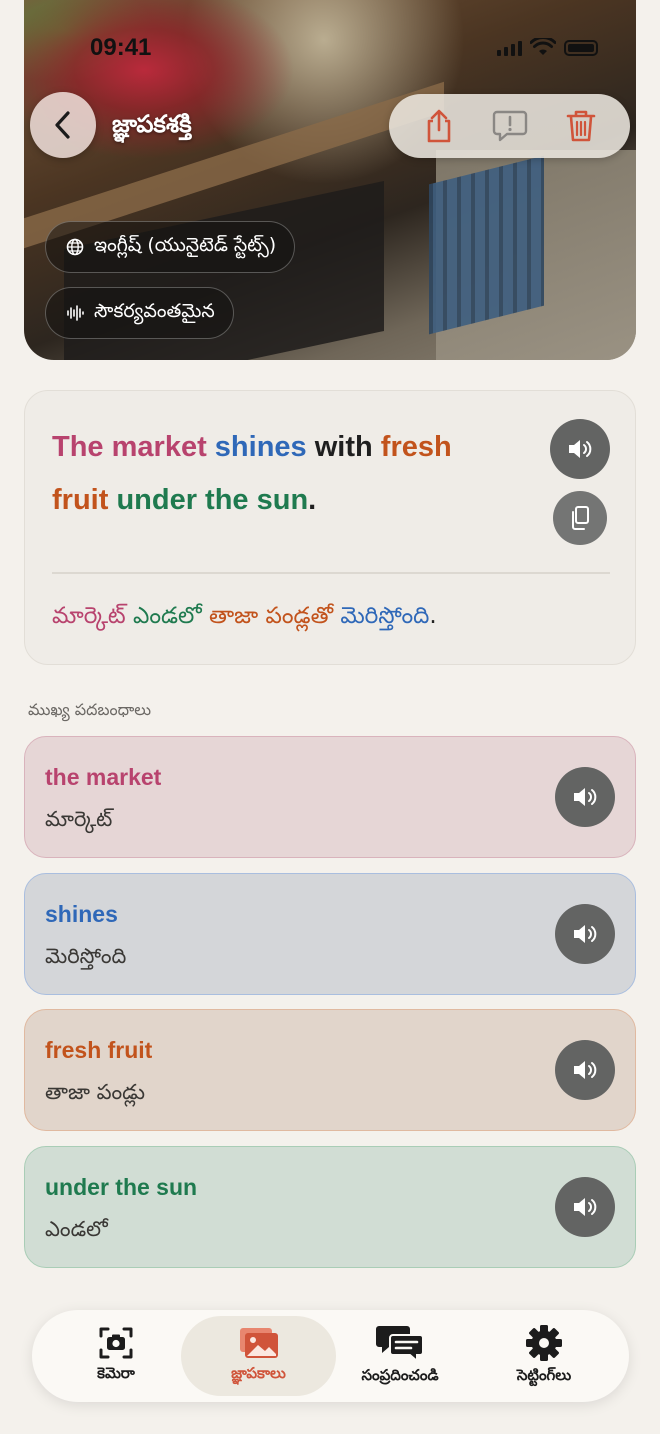 The image size is (660, 1434). Describe the element at coordinates (79, 819) in the screenshot. I see `phrase-telugu: మార్కెట్` at that location.